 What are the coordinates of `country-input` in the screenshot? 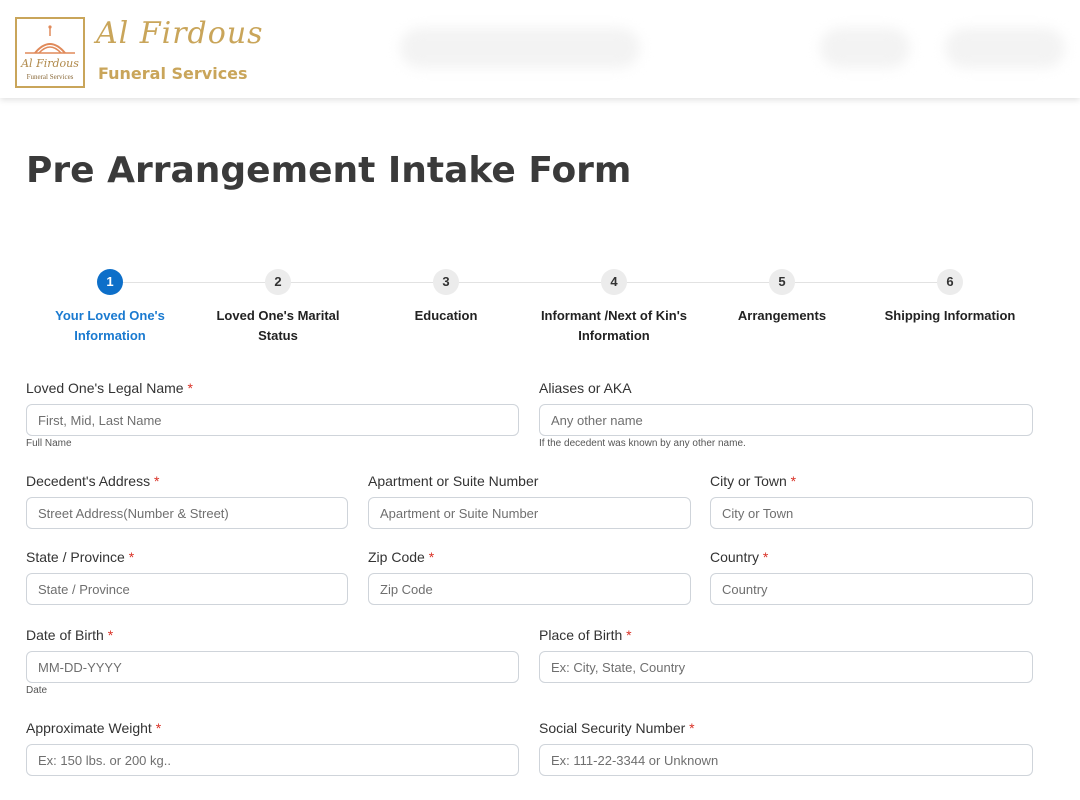 It's located at (871, 589).